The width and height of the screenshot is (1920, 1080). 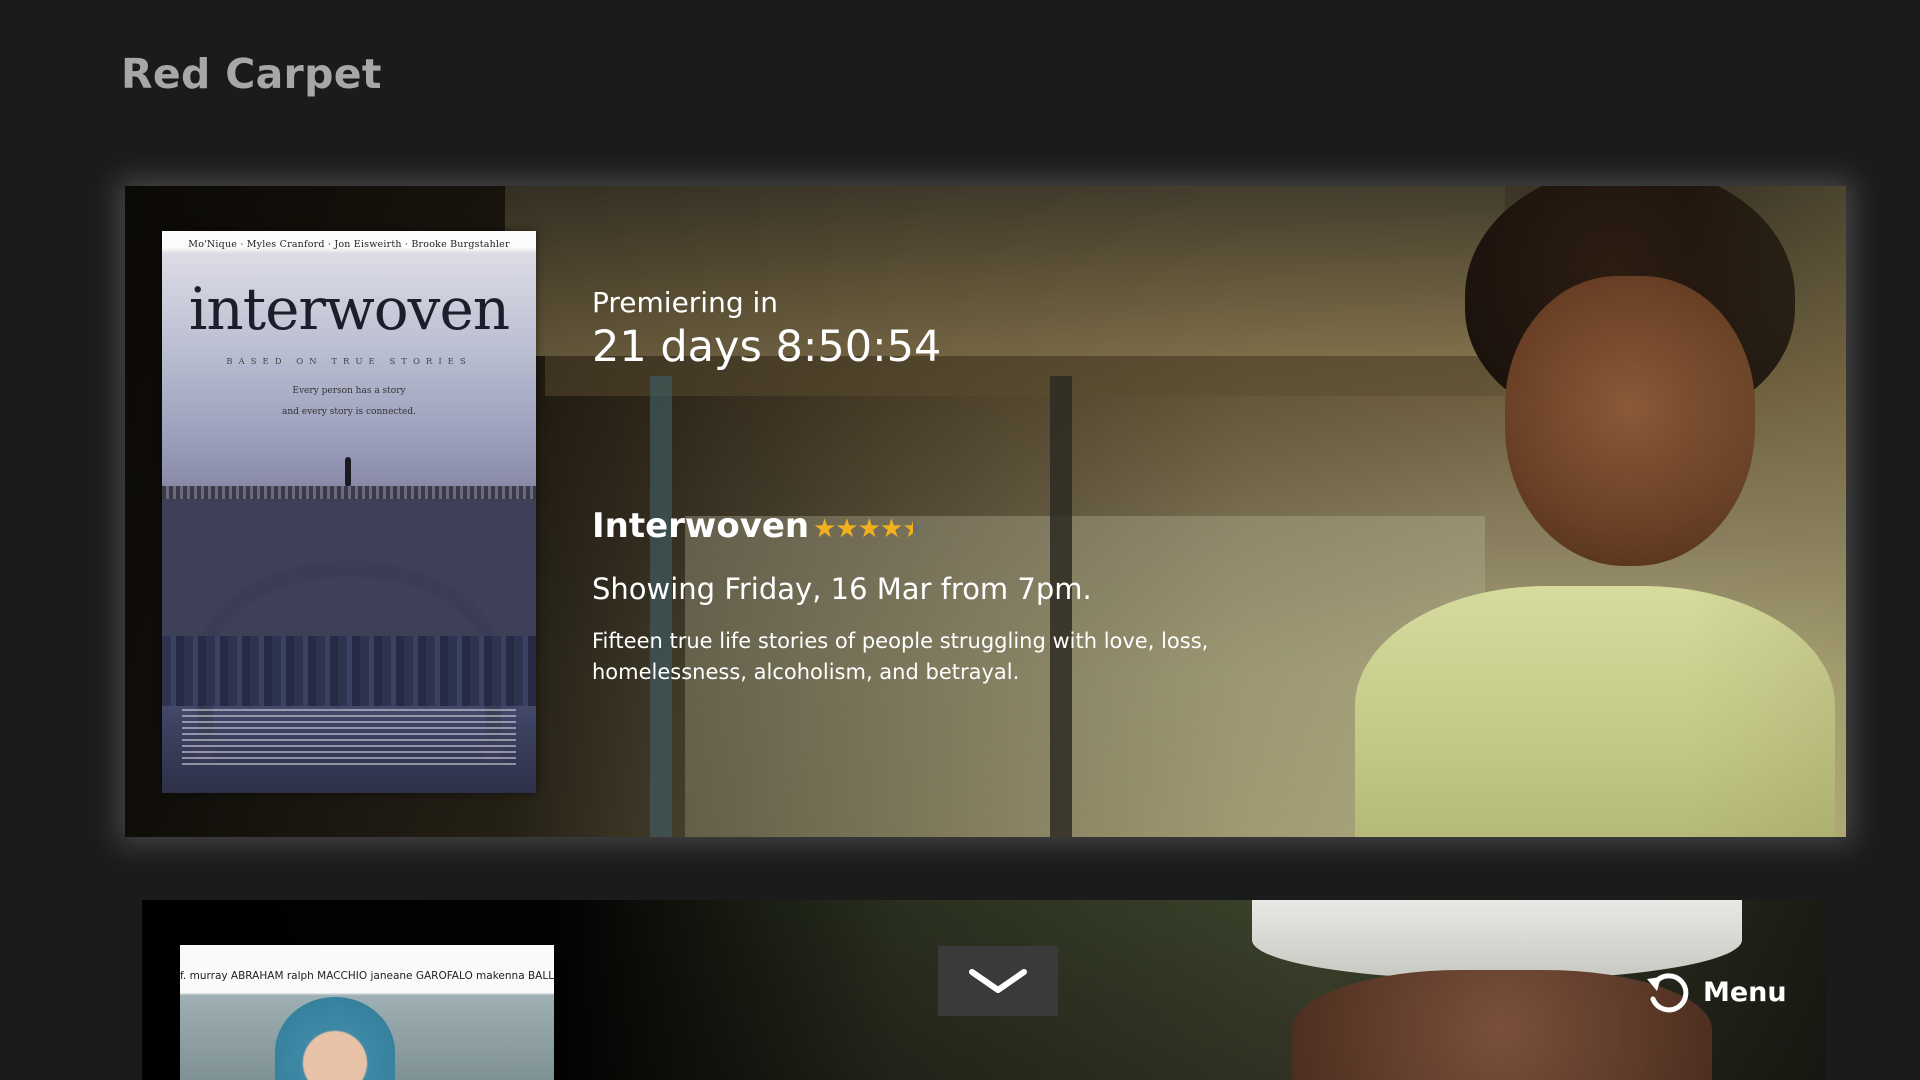 I want to click on chevron-down-icon, so click(x=998, y=981).